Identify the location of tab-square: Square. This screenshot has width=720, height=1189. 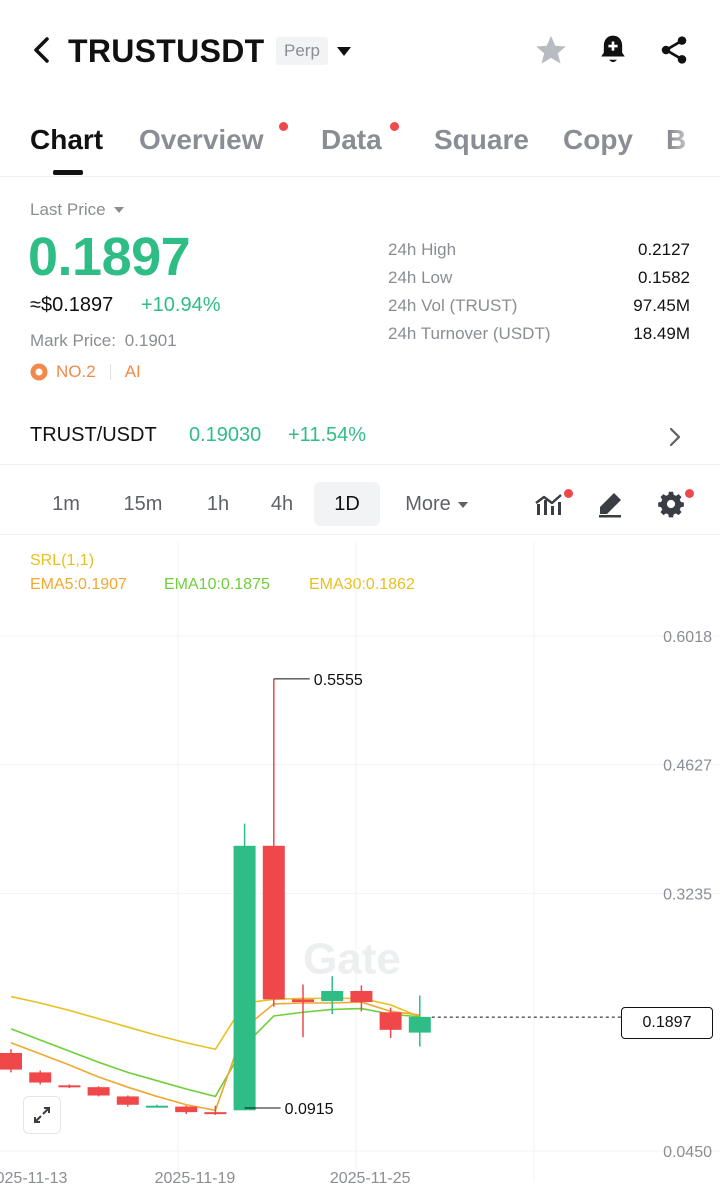
(481, 140).